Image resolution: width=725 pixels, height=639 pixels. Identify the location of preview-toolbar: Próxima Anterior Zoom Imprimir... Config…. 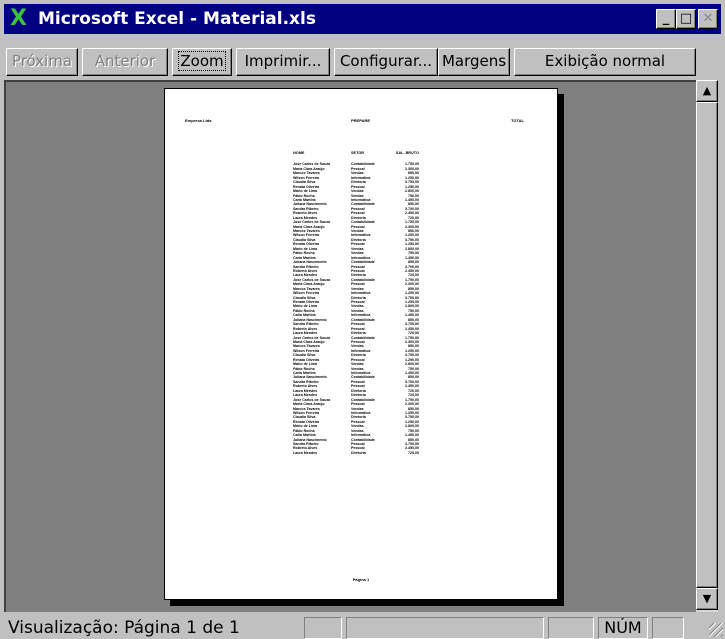
(362, 58).